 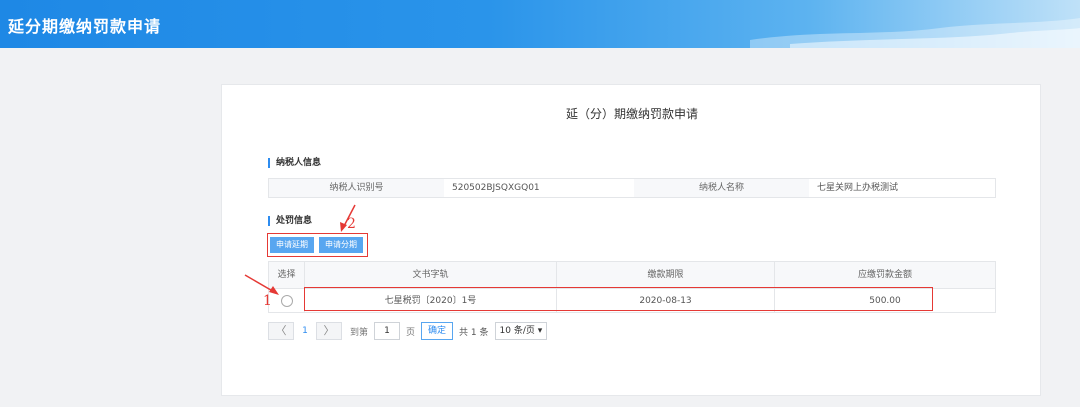 What do you see at coordinates (351, 224) in the screenshot?
I see `annotation-mark-2: 2` at bounding box center [351, 224].